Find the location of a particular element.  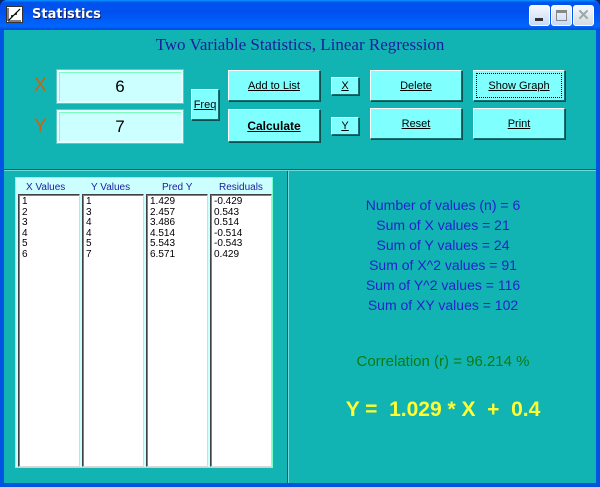

add-to-list-button: Add to List is located at coordinates (274, 85).